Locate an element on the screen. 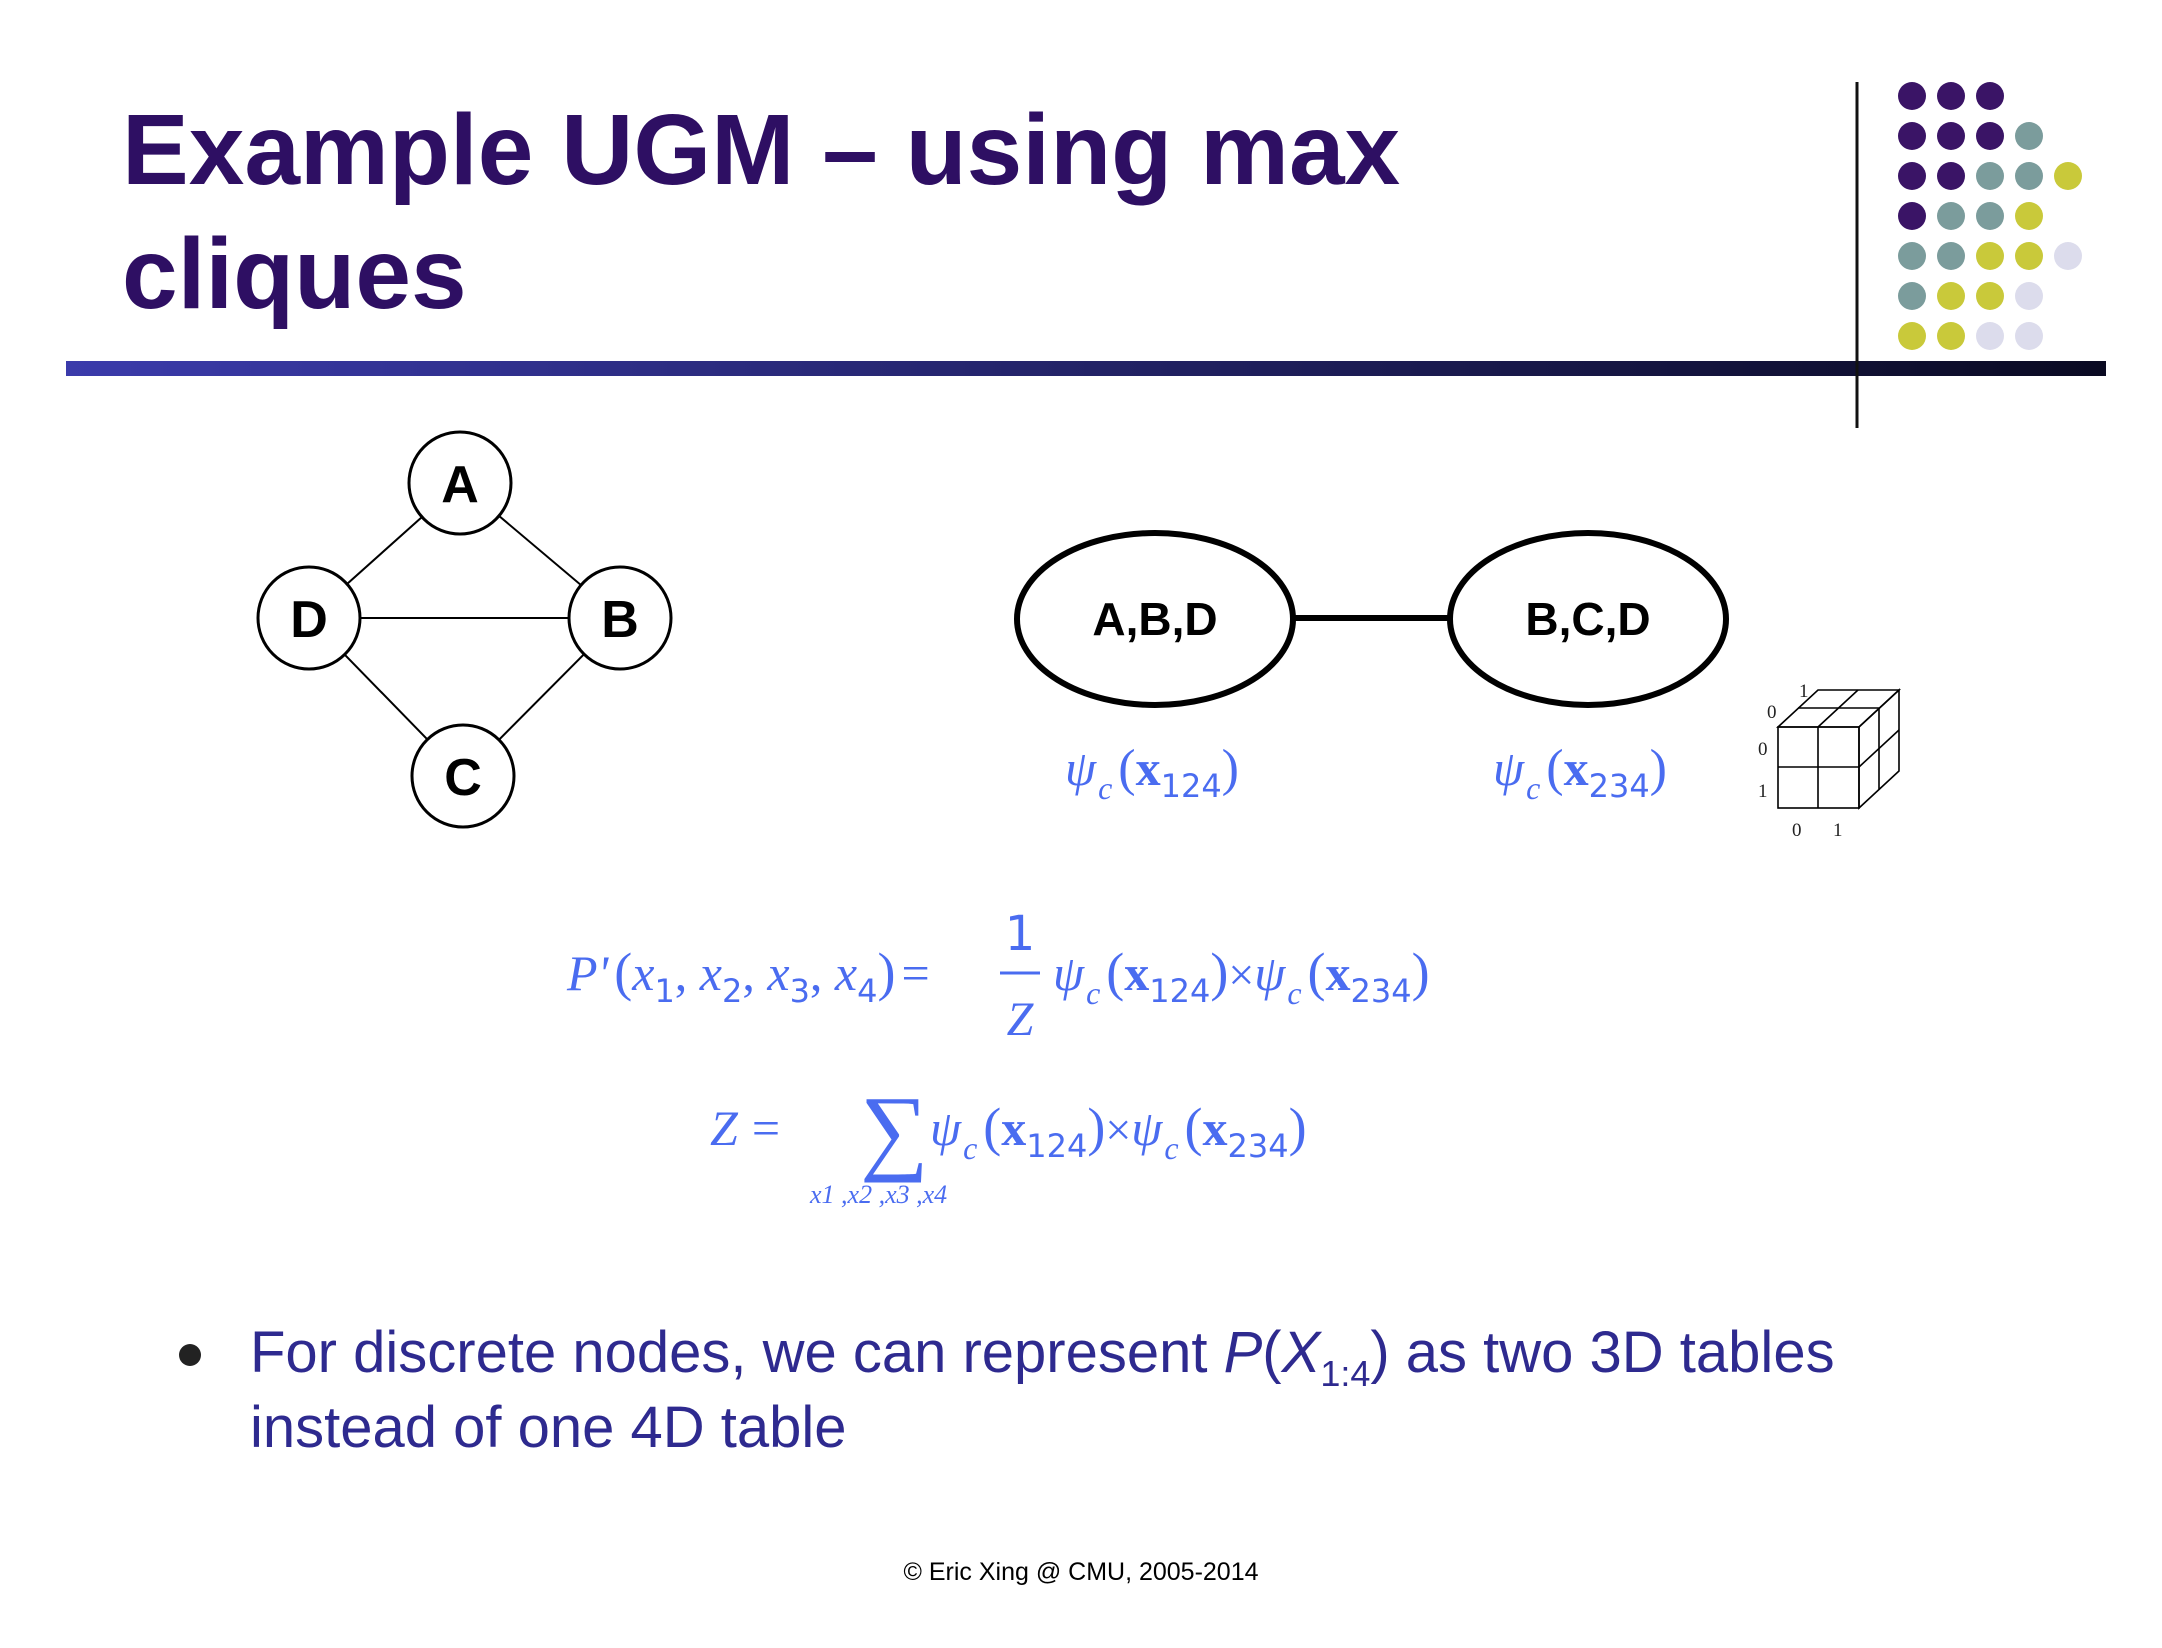 The width and height of the screenshot is (2162, 1648). z-lhs: Z = is located at coordinates (745, 1128).